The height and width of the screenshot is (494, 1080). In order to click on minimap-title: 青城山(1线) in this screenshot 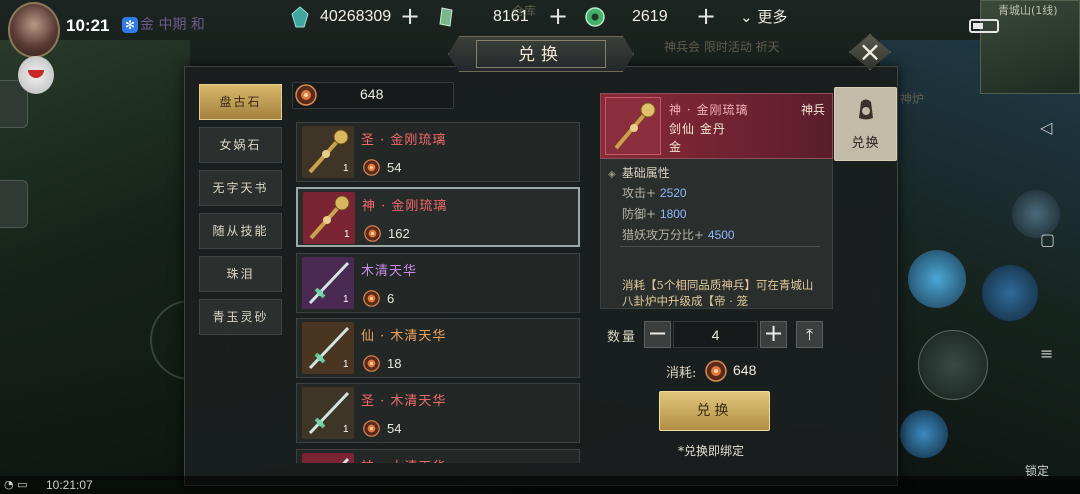, I will do `click(1028, 10)`.